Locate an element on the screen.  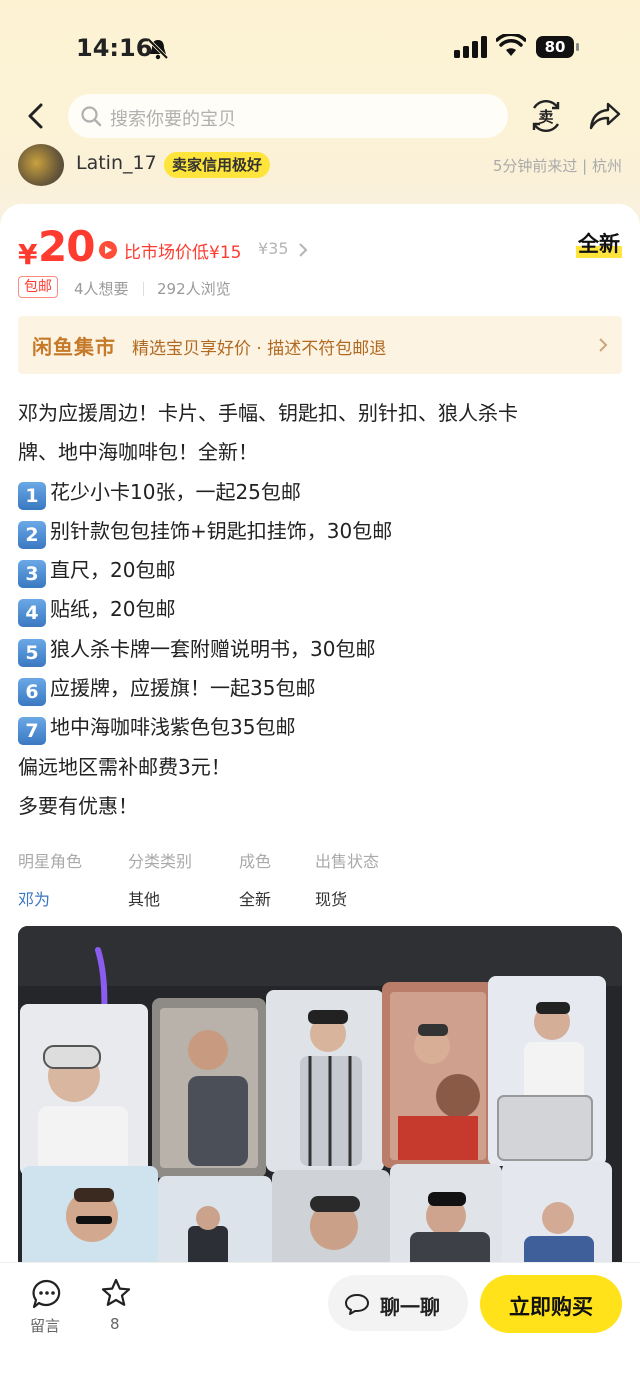
property-value-link: 邓为 is located at coordinates (50, 898).